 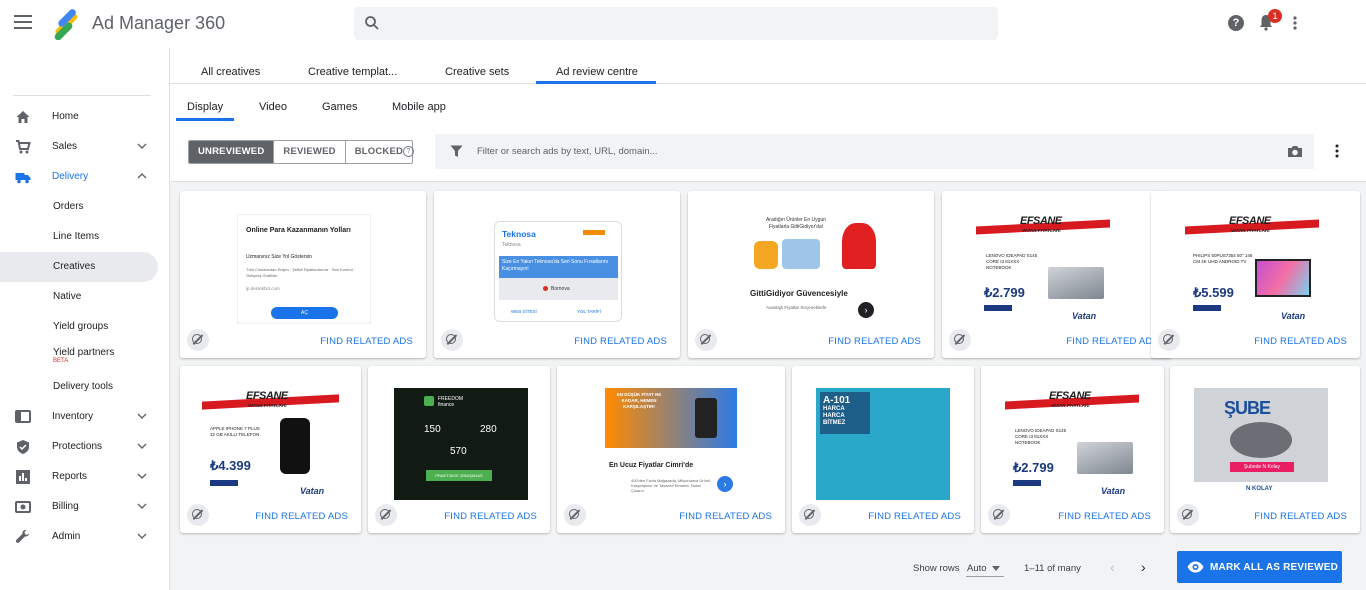 I want to click on ad-manager-logo, so click(x=66, y=24).